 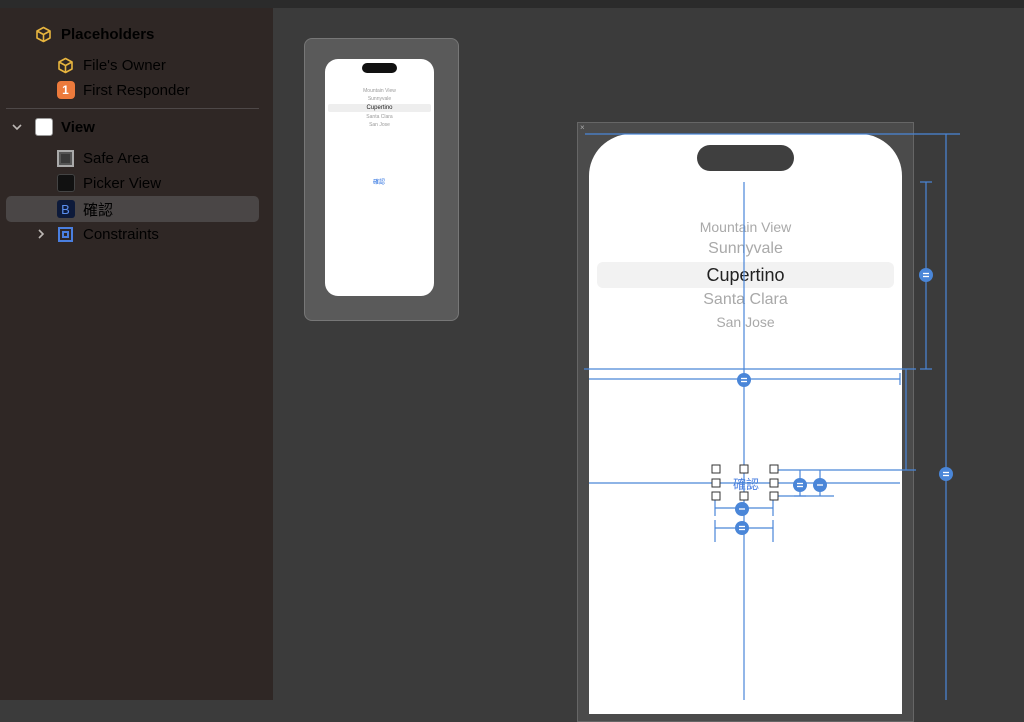 What do you see at coordinates (844, 401) in the screenshot?
I see `equal-constraint-badges` at bounding box center [844, 401].